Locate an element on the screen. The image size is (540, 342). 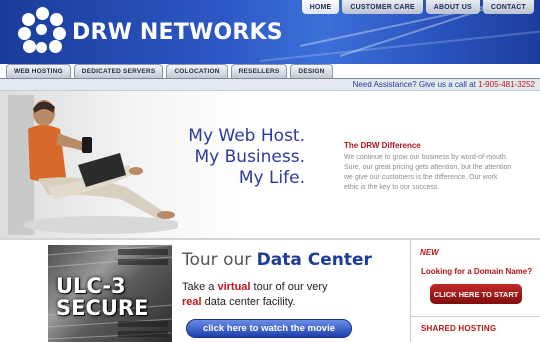
tour-text-real: real is located at coordinates (192, 302).